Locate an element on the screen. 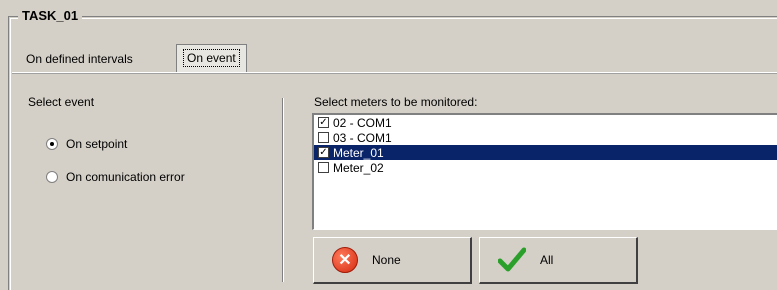 This screenshot has width=777, height=290. checkmark-icon is located at coordinates (512, 259).